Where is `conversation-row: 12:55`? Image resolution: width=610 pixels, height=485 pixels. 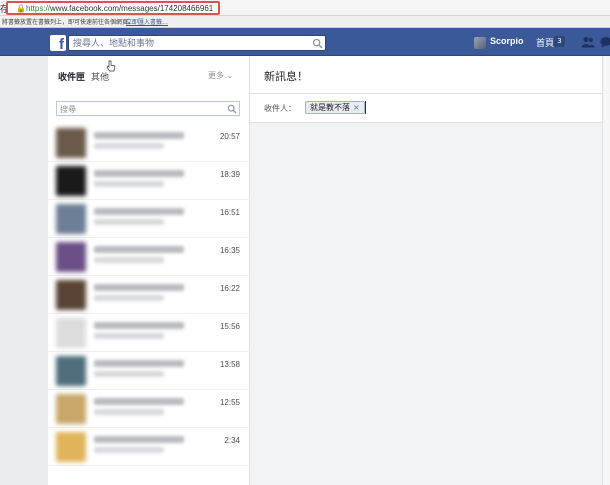 conversation-row: 12:55 is located at coordinates (149, 409).